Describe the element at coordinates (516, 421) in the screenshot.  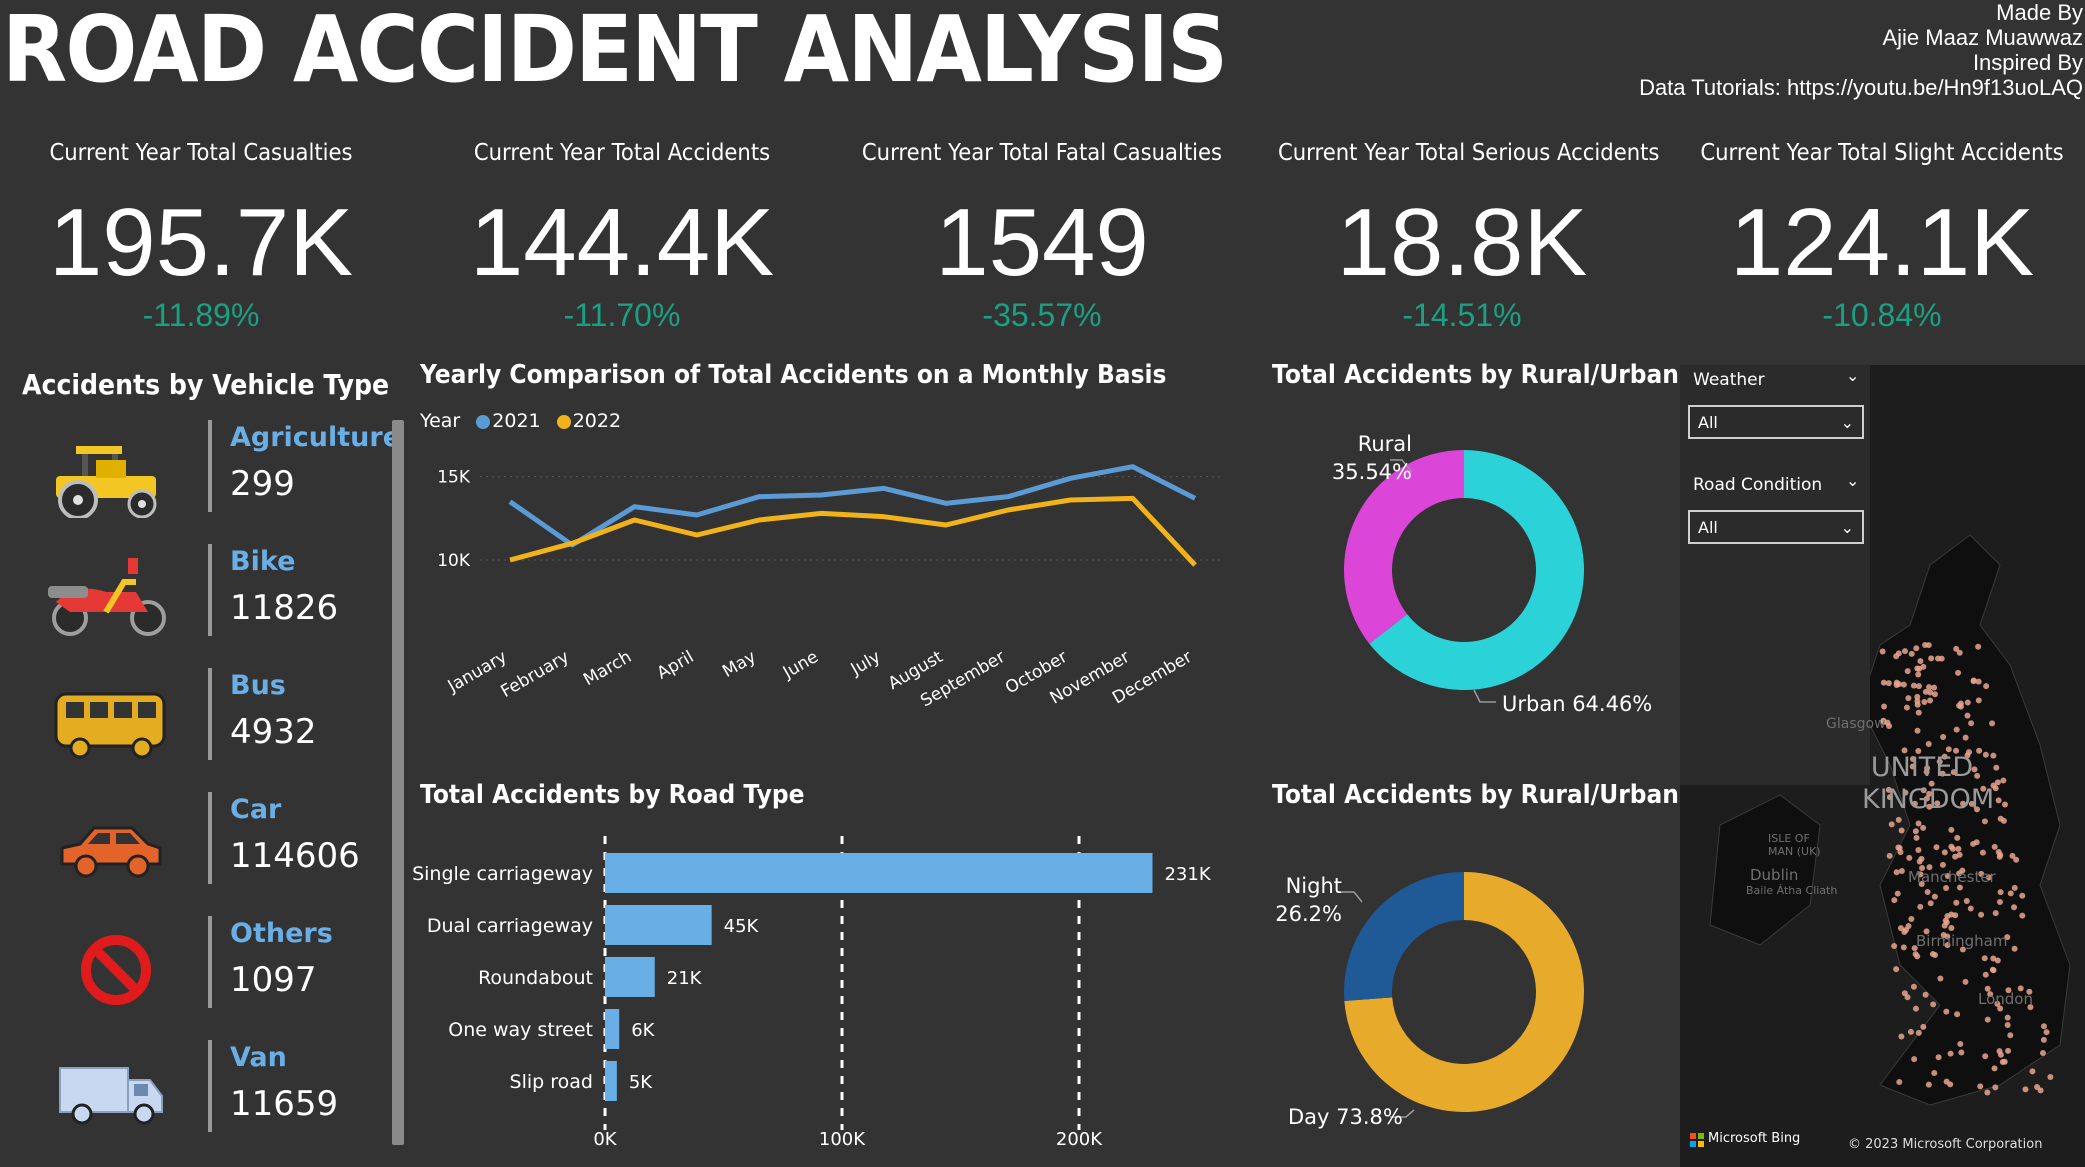
I see `legend-2021: 2021` at that location.